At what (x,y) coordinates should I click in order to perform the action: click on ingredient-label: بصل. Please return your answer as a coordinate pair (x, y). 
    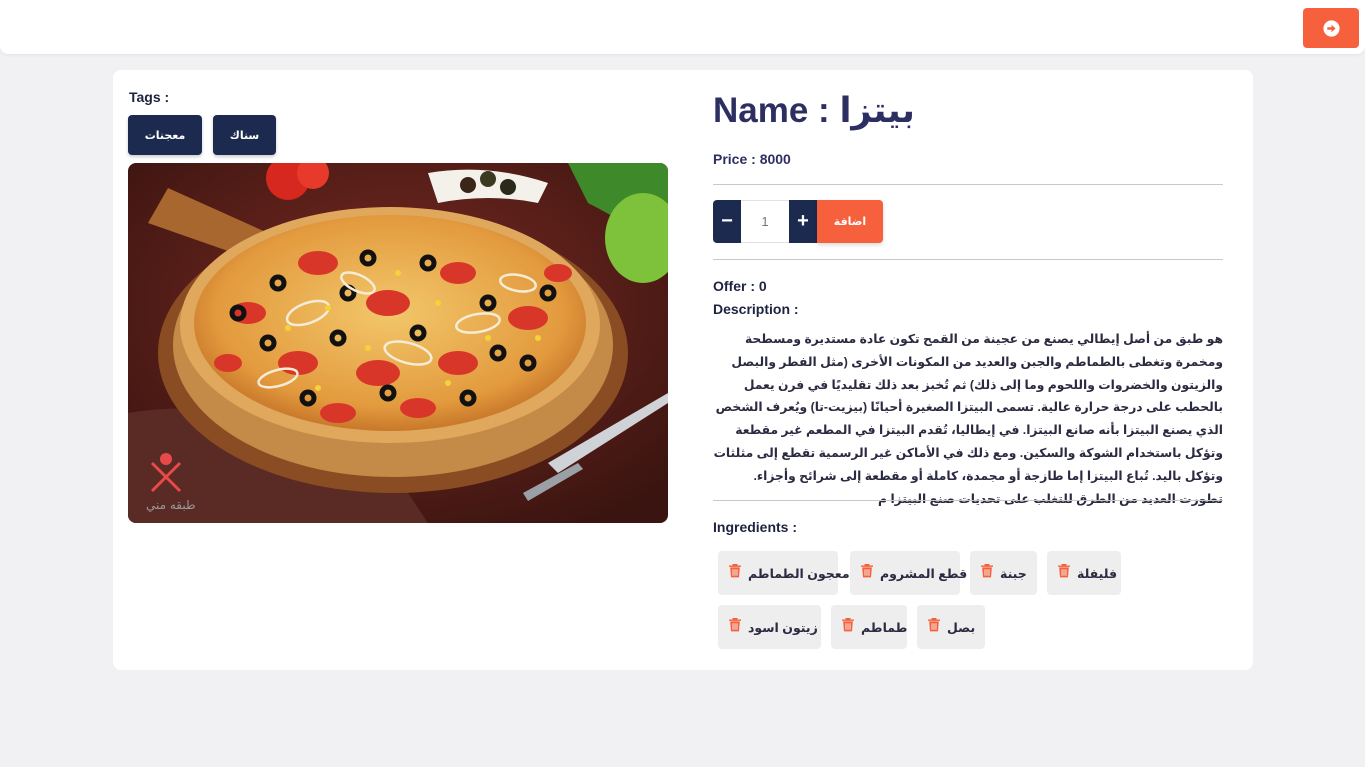
    Looking at the image, I should click on (961, 627).